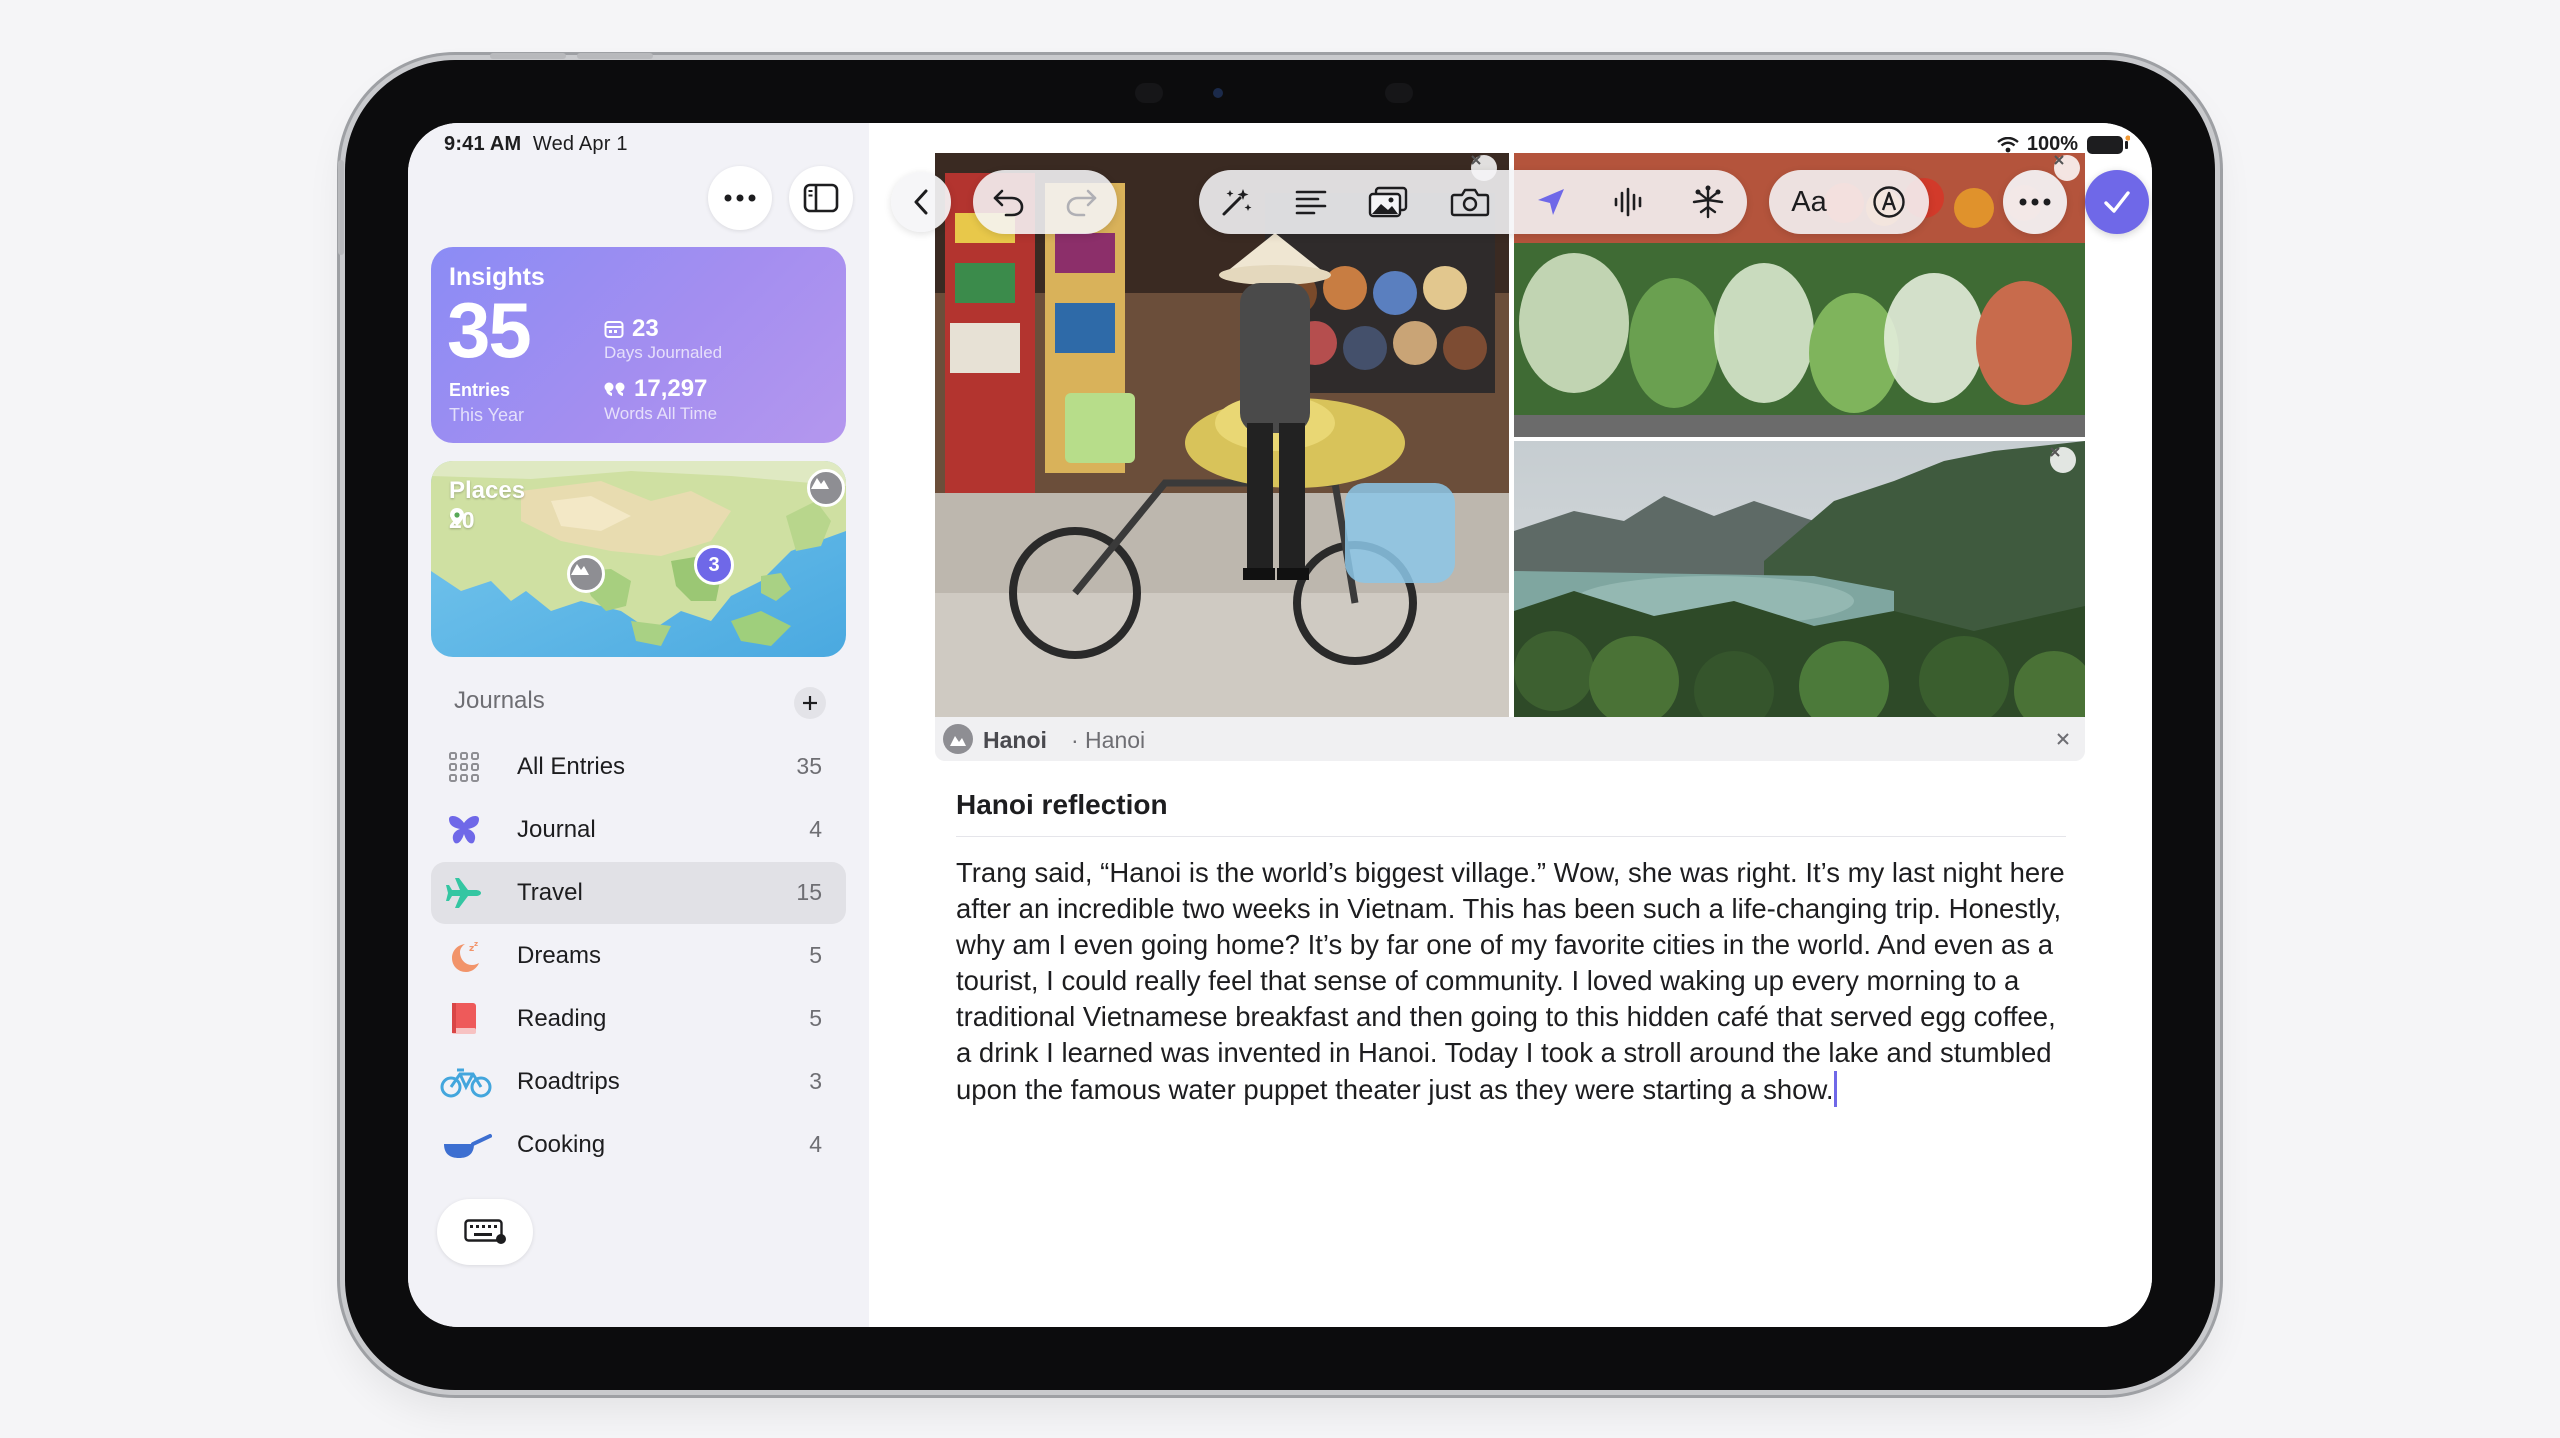 The height and width of the screenshot is (1438, 2560). Describe the element at coordinates (714, 565) in the screenshot. I see `map-cluster-badge: 3` at that location.